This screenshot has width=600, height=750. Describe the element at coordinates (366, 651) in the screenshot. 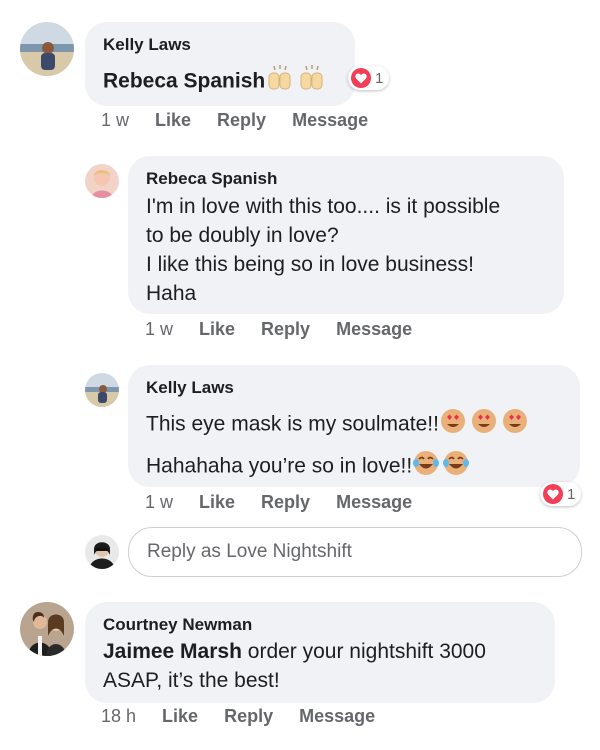

I see `comment-line-text: order your nightshift 3000` at that location.